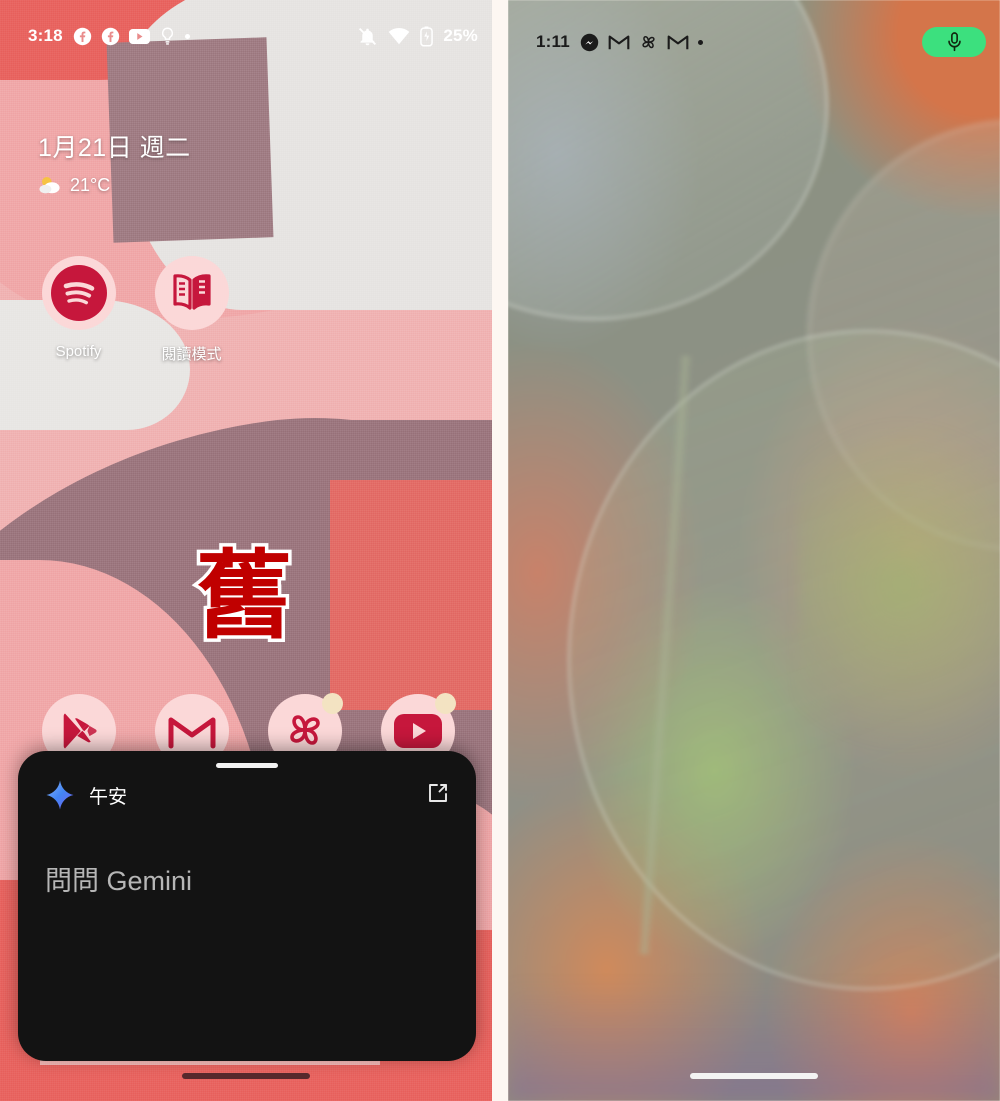 The height and width of the screenshot is (1101, 1000). Describe the element at coordinates (247, 765) in the screenshot. I see `sheet-grab-handle` at that location.